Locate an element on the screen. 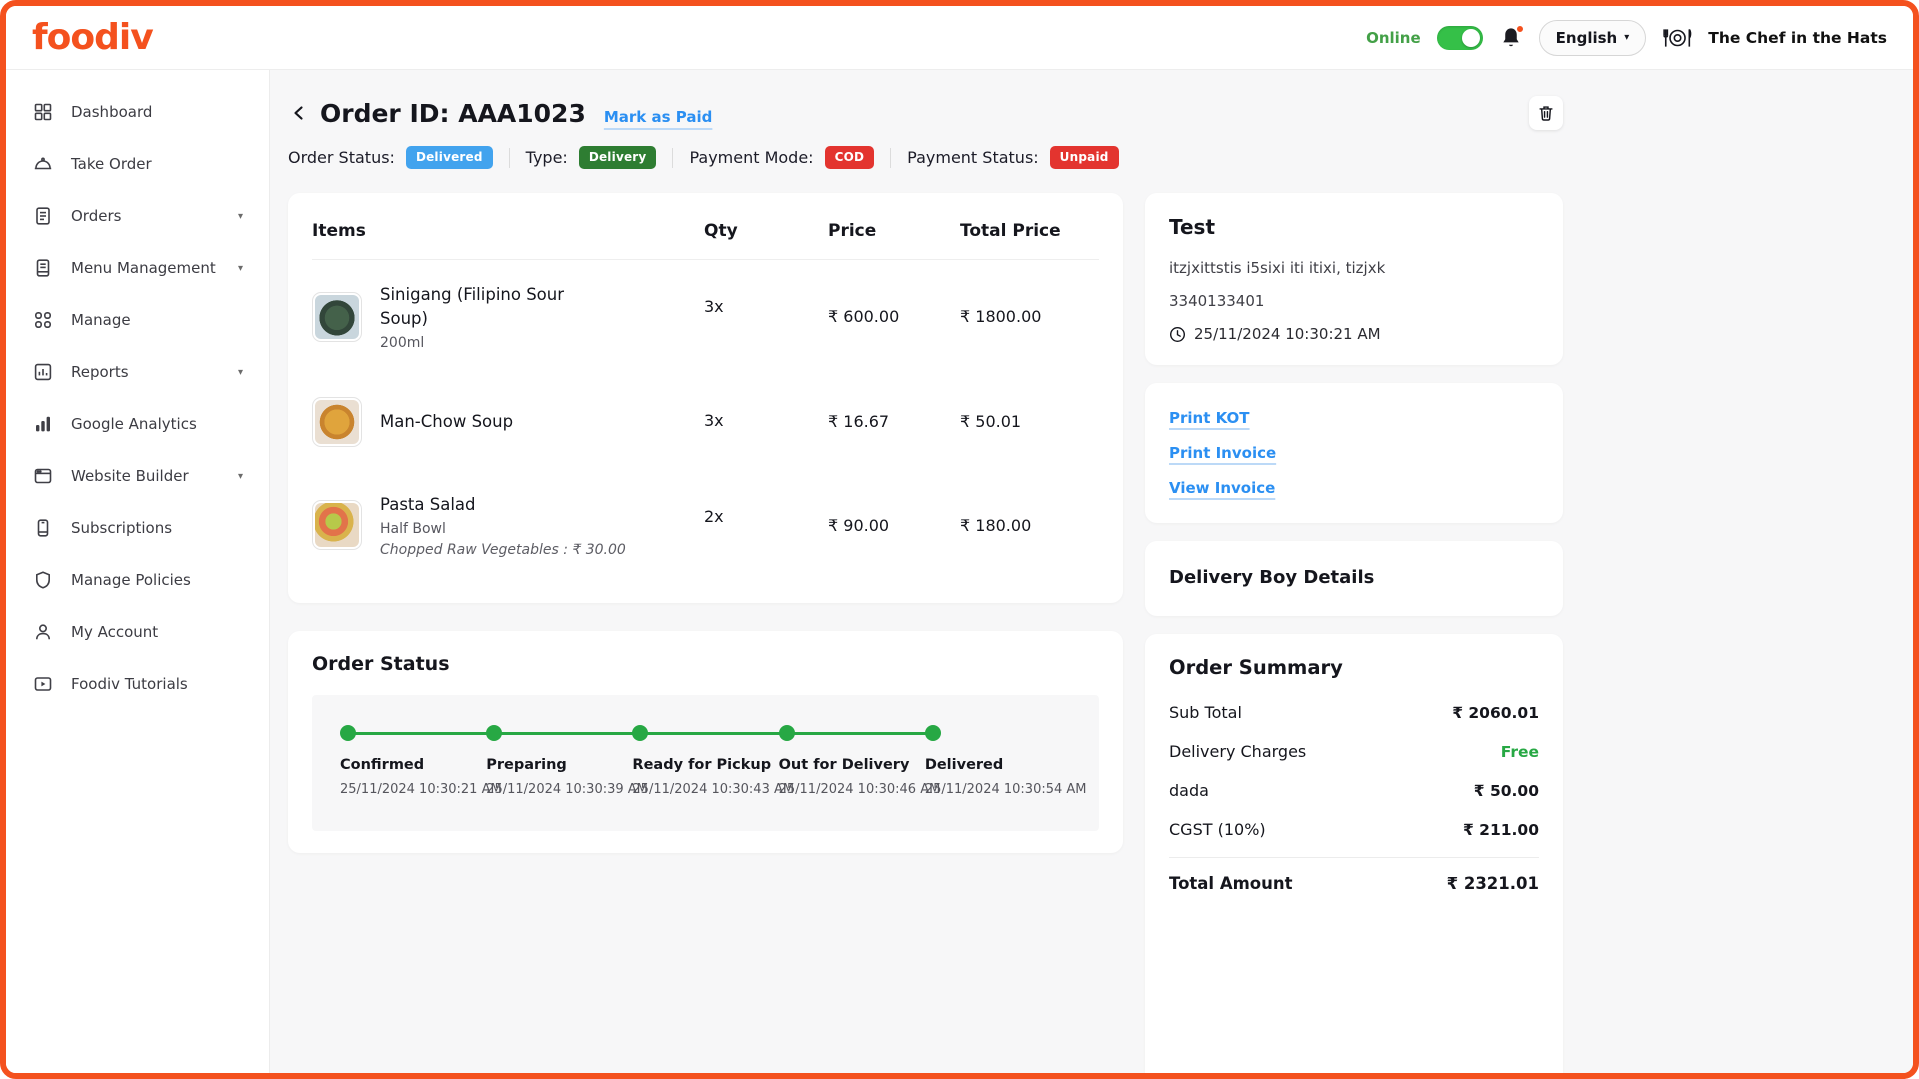 Image resolution: width=1919 pixels, height=1079 pixels. sidebar-item-take-order: Take Order is located at coordinates (137, 164).